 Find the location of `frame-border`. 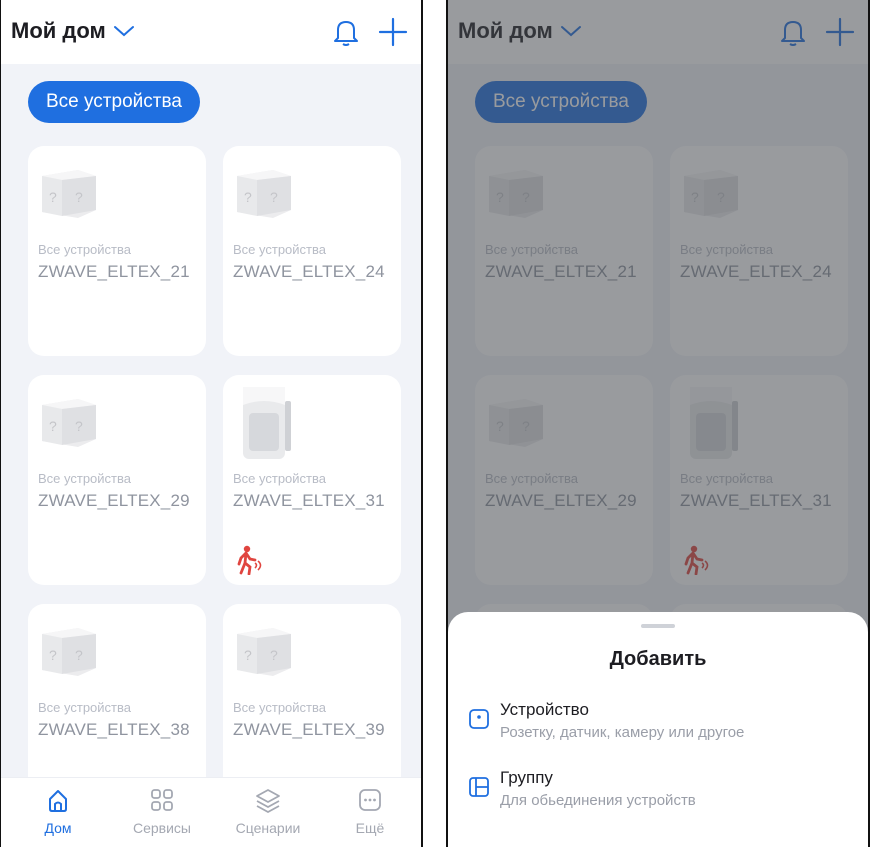

frame-border is located at coordinates (422, 423).